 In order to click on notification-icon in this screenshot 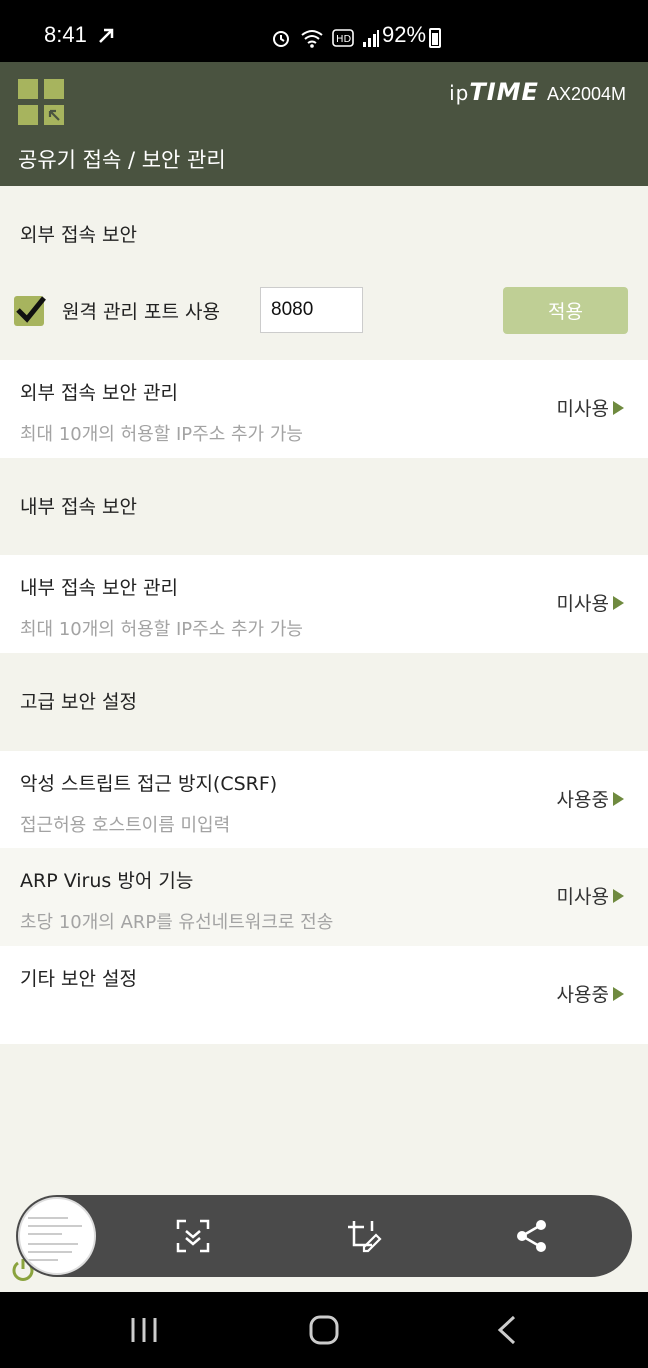, I will do `click(107, 37)`.